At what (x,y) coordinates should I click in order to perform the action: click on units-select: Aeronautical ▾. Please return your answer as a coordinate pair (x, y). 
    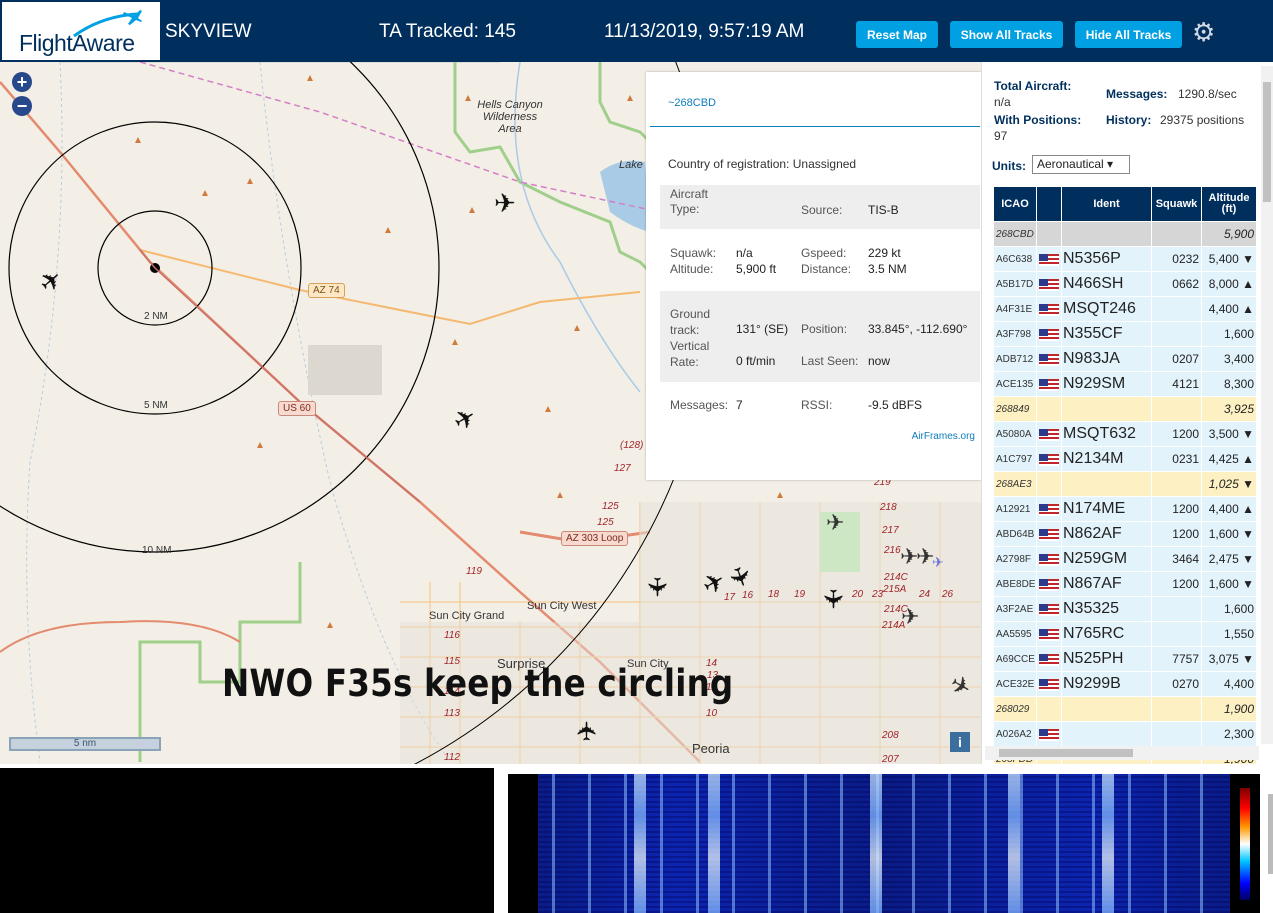
    Looking at the image, I should click on (1081, 164).